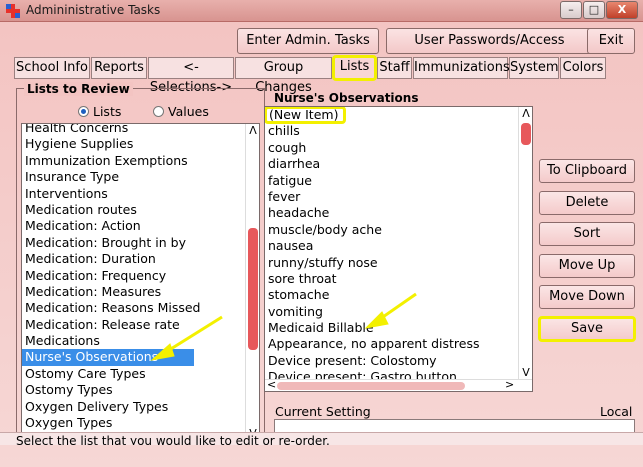 The height and width of the screenshot is (467, 643). What do you see at coordinates (140, 144) in the screenshot?
I see `list-item: Hygiene Supplies` at bounding box center [140, 144].